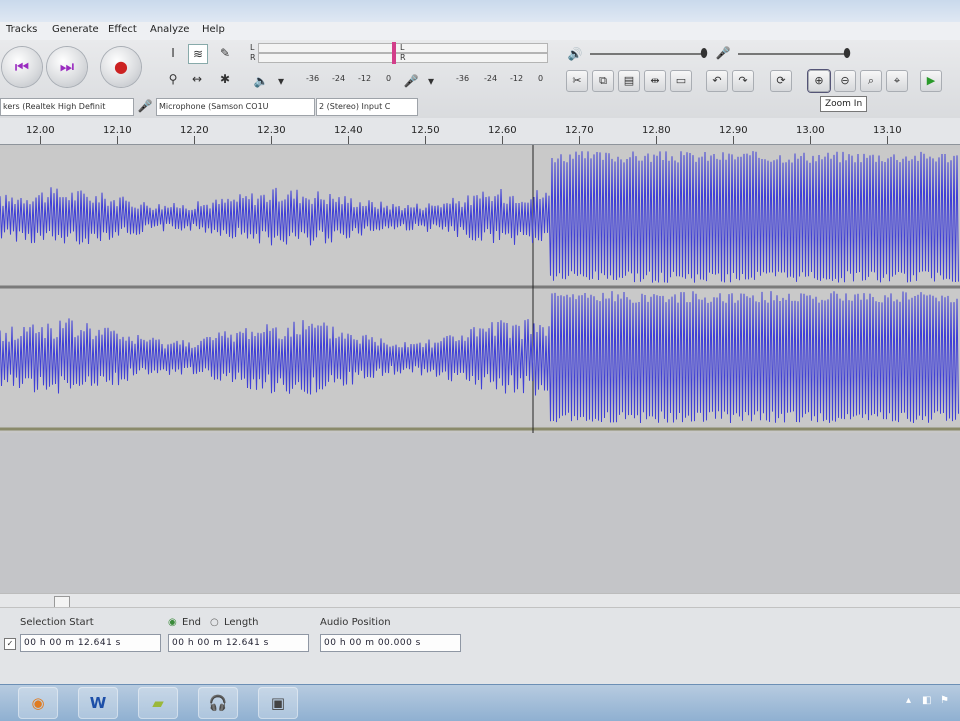 The height and width of the screenshot is (721, 960). I want to click on input-device-select: Microphone (Samson CO1U, so click(235, 107).